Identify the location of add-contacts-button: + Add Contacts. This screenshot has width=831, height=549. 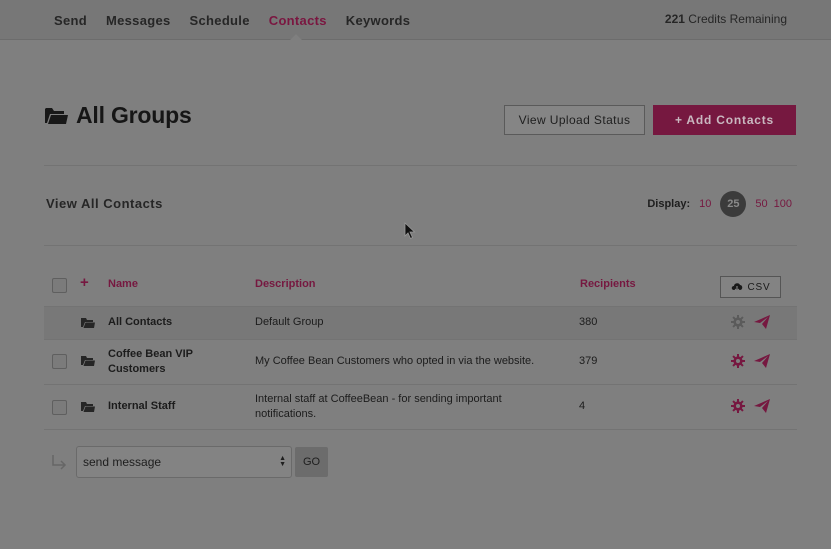
(724, 120).